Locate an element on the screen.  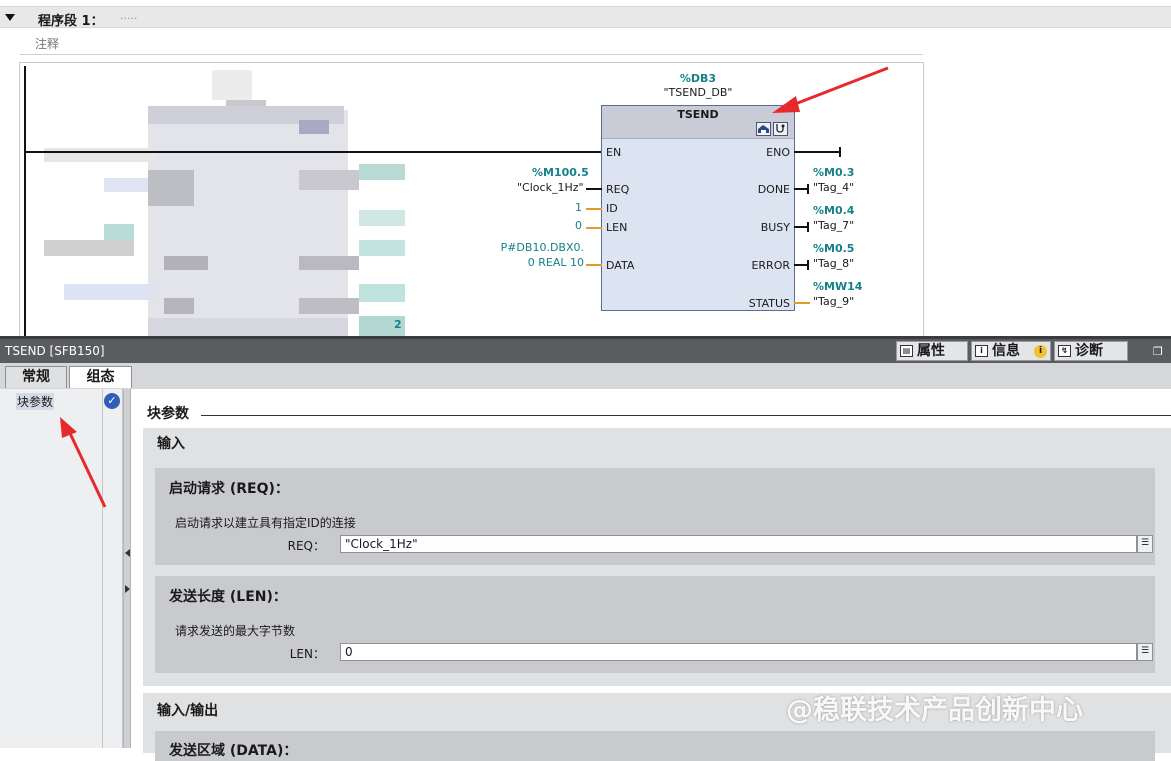
panel-splitter is located at coordinates (127, 568).